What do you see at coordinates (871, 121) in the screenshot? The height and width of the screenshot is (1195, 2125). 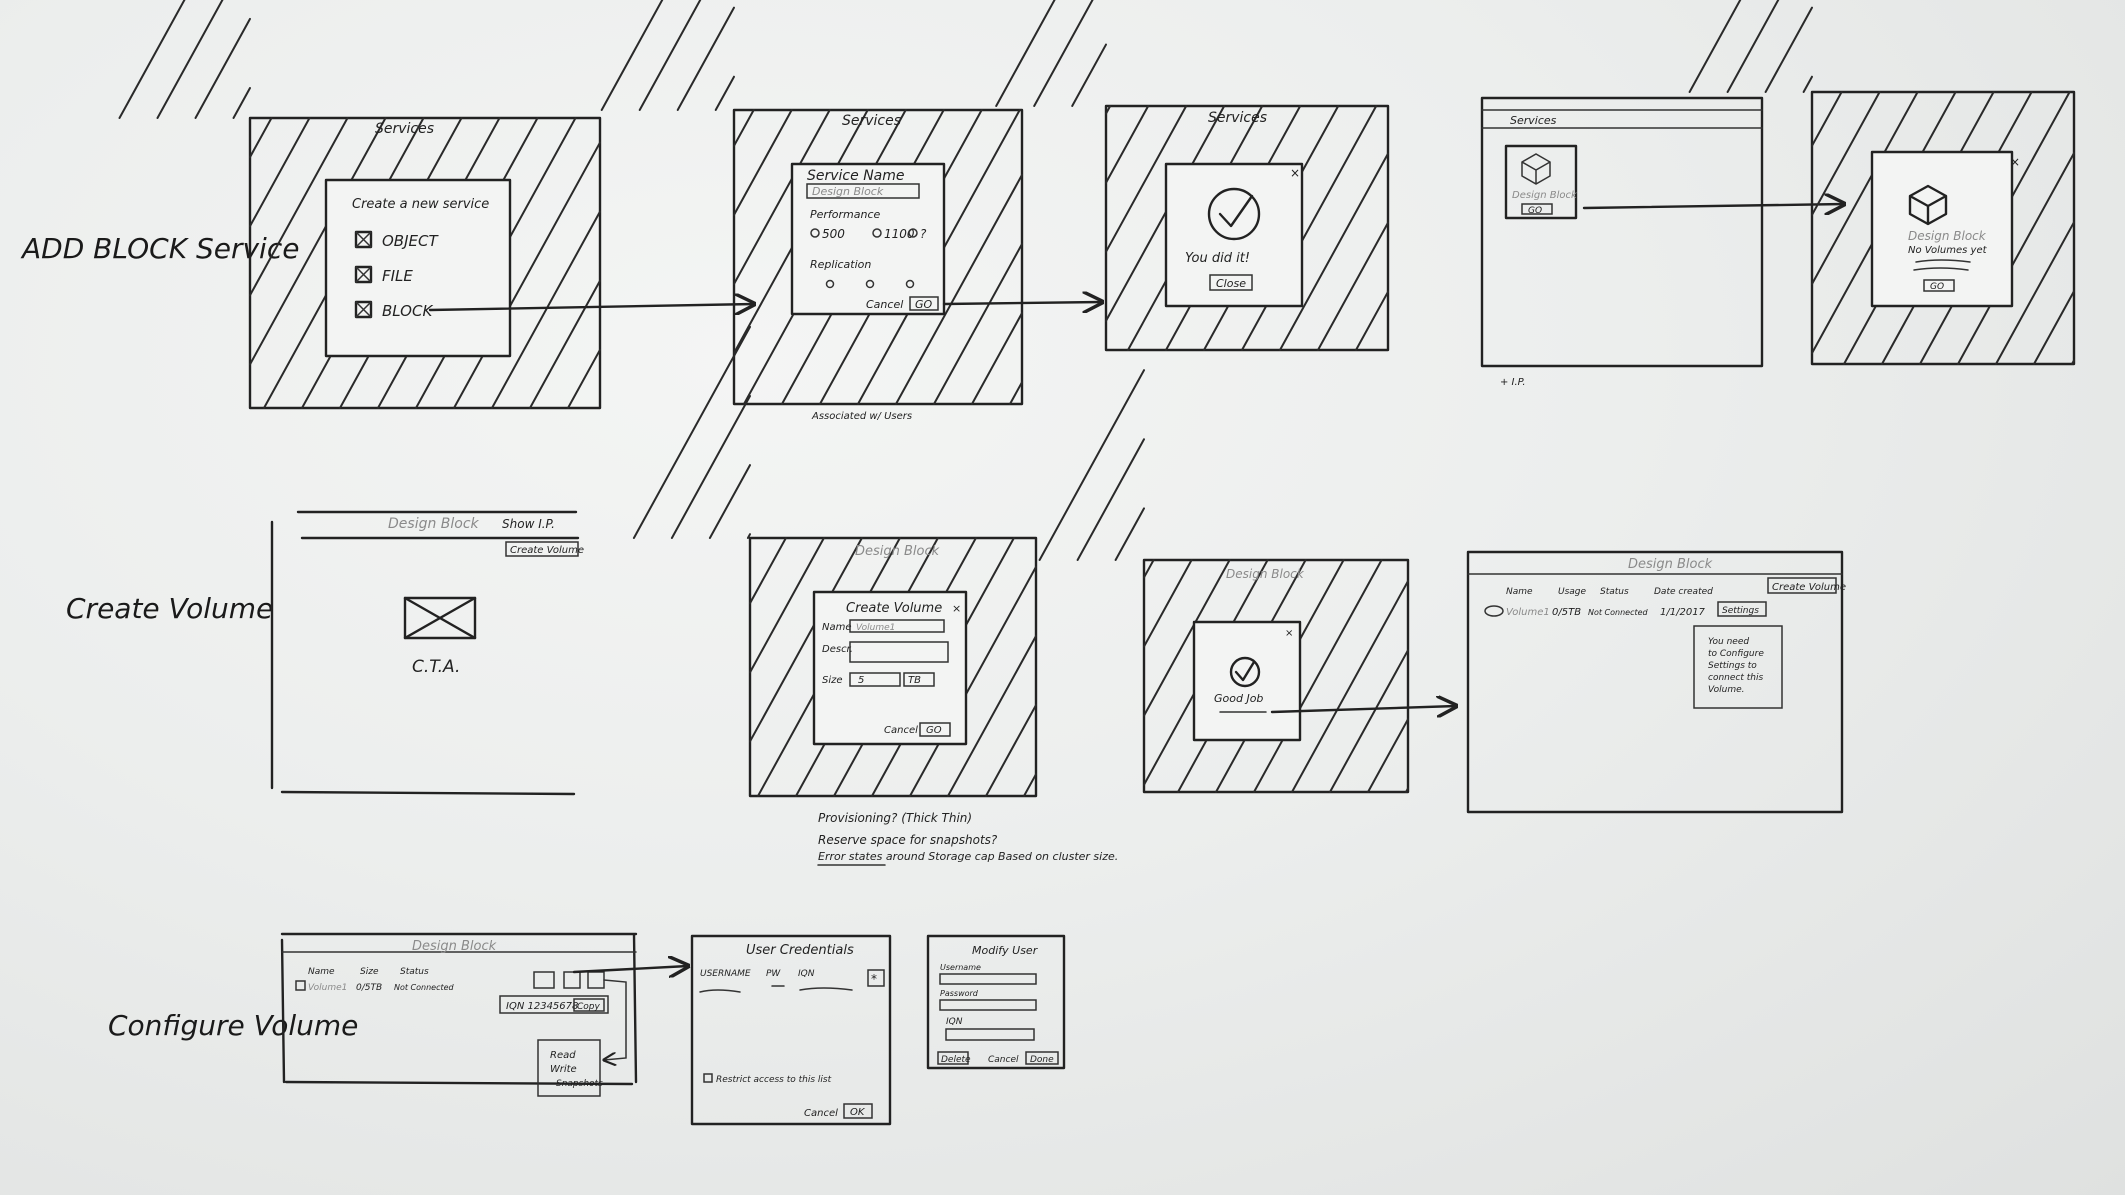 I see `screen-title: Services` at bounding box center [871, 121].